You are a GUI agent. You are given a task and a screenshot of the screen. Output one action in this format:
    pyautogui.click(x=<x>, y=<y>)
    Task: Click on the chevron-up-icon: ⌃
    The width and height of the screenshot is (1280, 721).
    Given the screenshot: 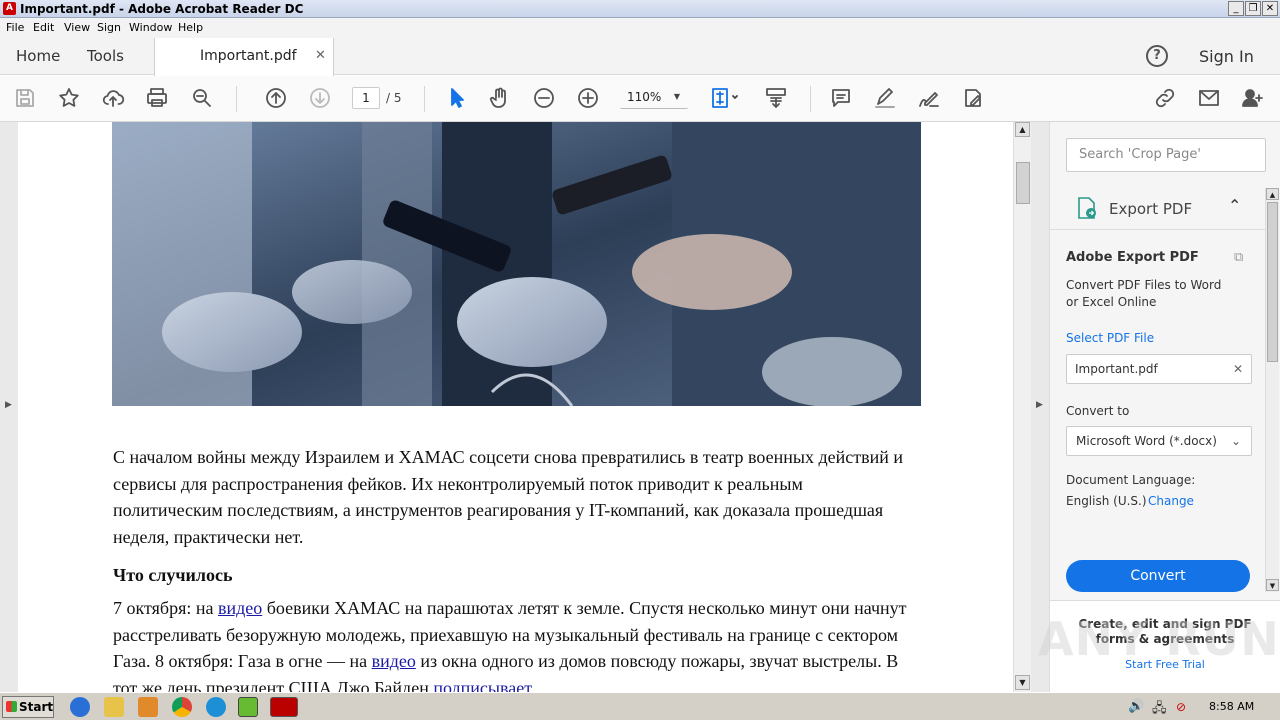 What is the action you would take?
    pyautogui.click(x=1234, y=205)
    